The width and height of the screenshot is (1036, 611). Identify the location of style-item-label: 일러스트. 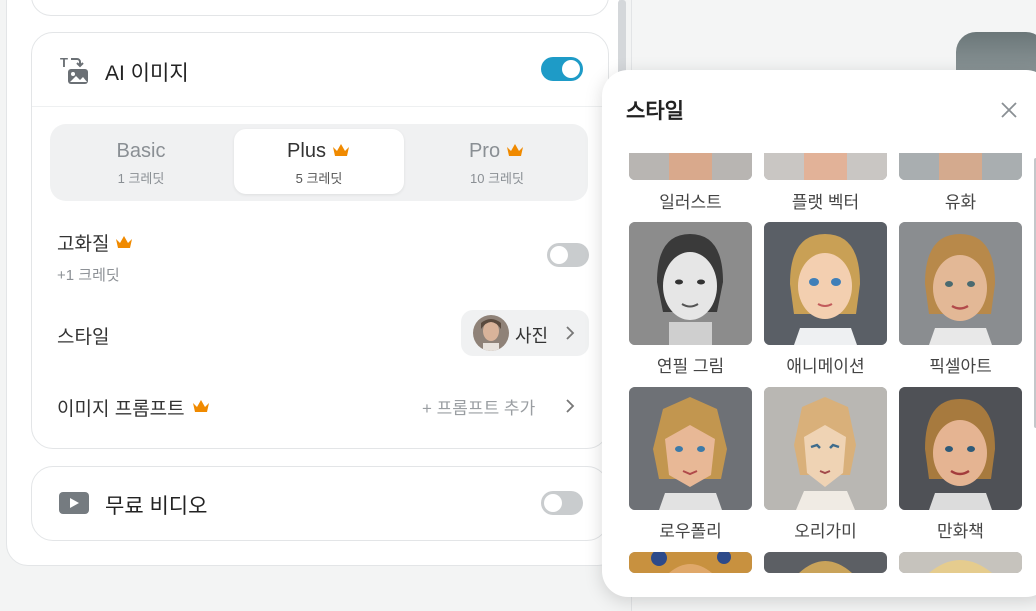
(690, 202).